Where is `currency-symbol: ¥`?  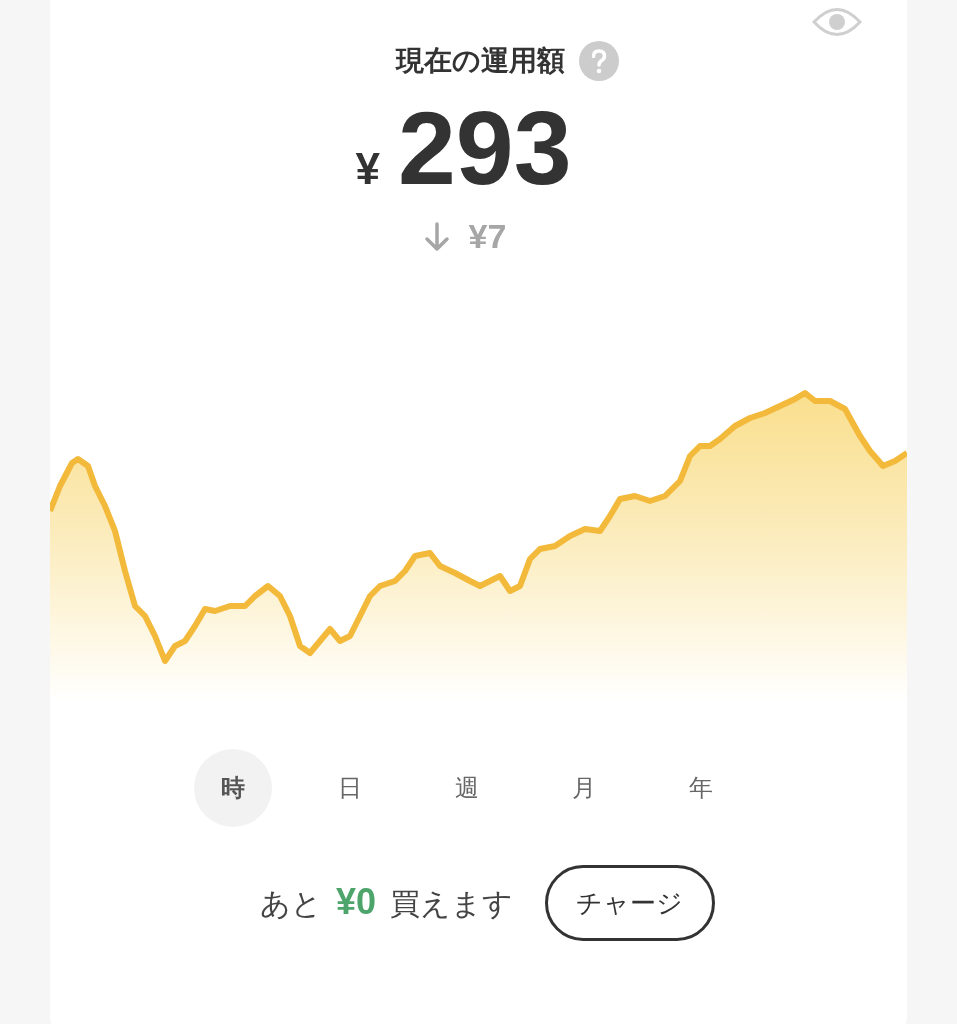
currency-symbol: ¥ is located at coordinates (367, 169).